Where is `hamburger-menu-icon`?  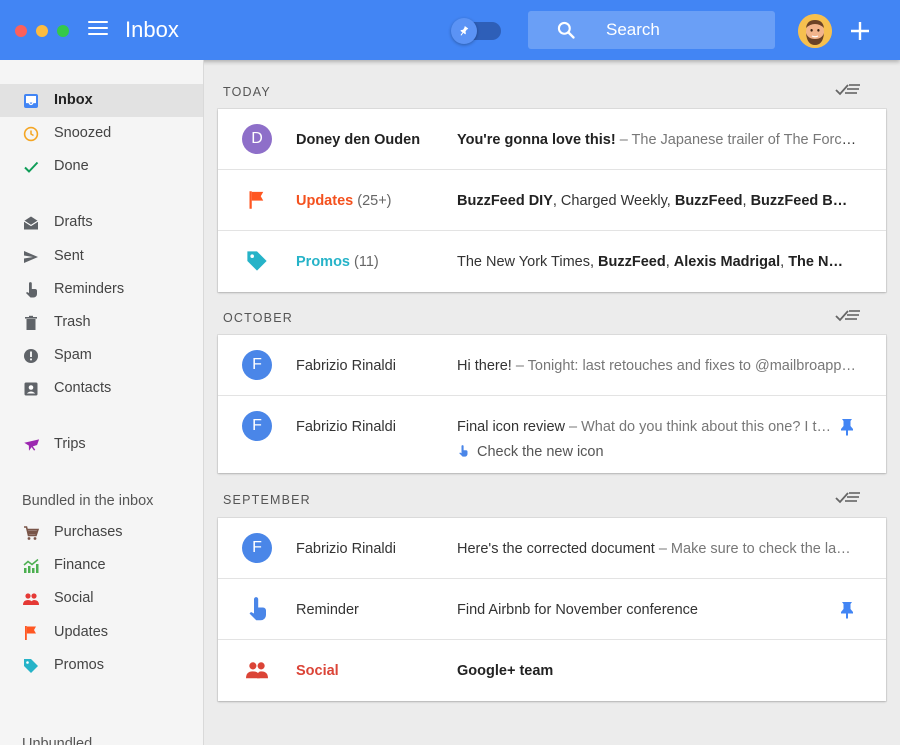 hamburger-menu-icon is located at coordinates (98, 30).